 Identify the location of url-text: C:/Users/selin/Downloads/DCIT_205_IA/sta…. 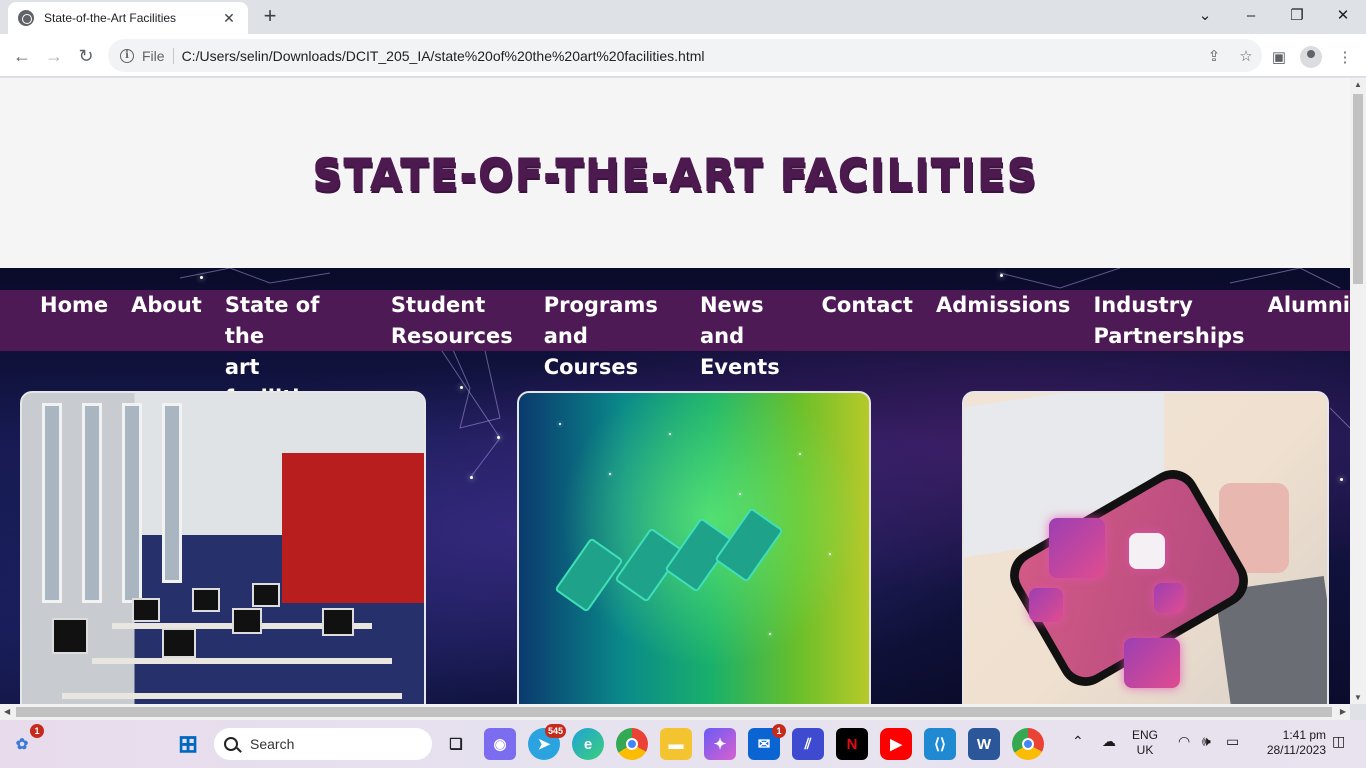
(690, 56).